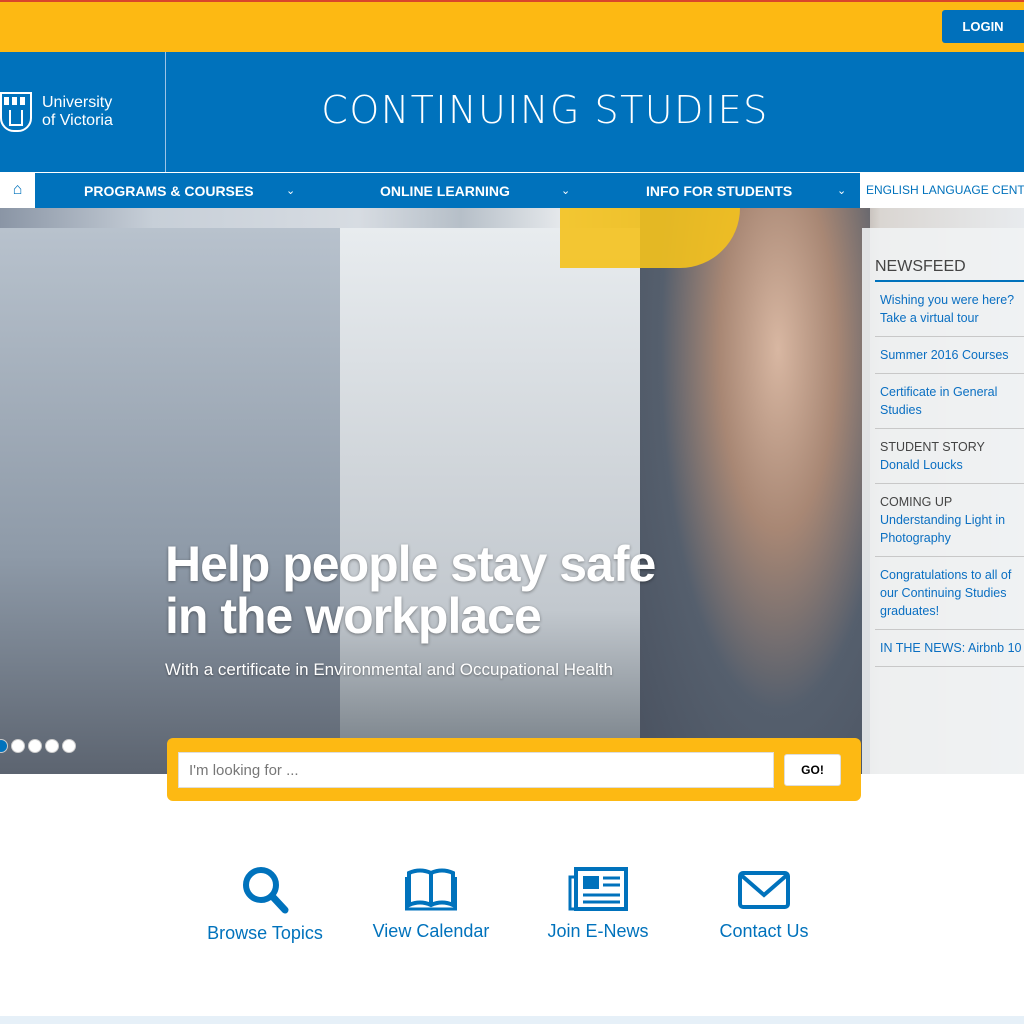 This screenshot has height=1024, width=1024. What do you see at coordinates (942, 529) in the screenshot?
I see `news-link: Understanding Light in Photography` at bounding box center [942, 529].